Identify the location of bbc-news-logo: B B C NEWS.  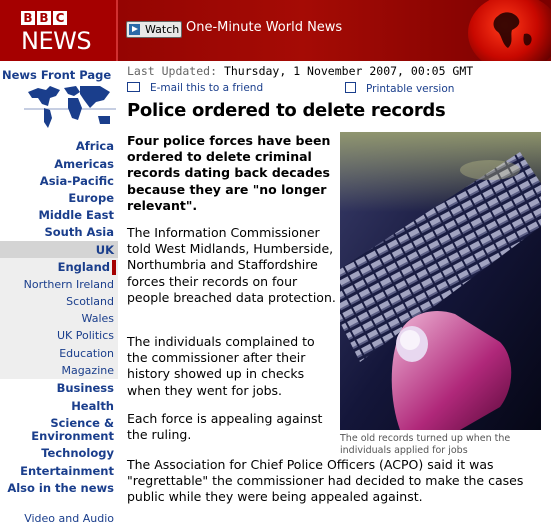
(58, 30).